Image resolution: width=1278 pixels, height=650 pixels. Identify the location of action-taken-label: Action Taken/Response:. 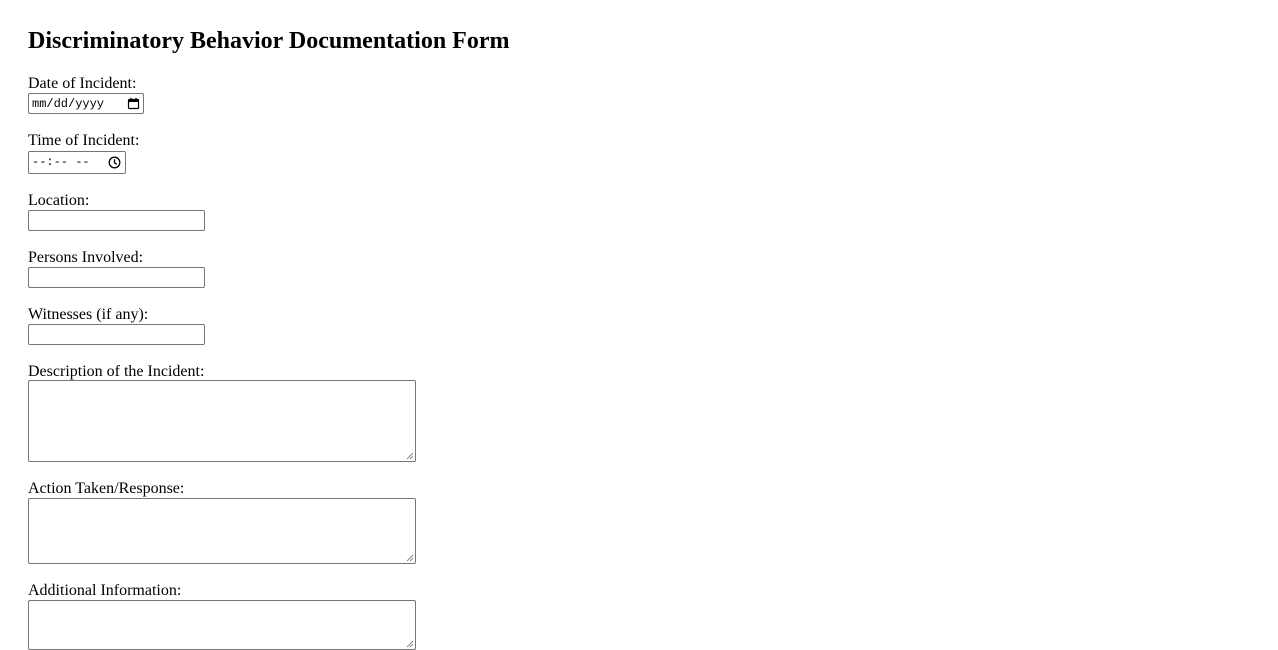
(106, 488).